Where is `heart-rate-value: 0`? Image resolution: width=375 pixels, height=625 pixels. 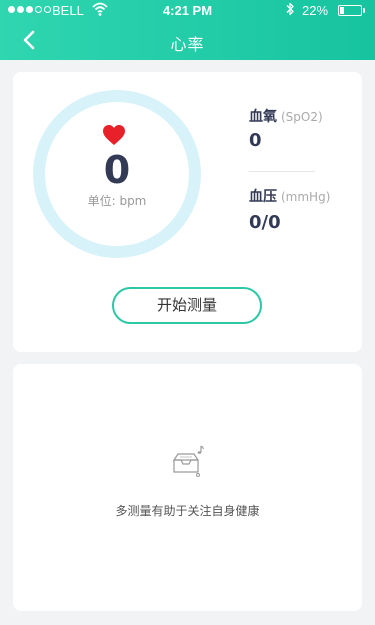 heart-rate-value: 0 is located at coordinates (117, 170).